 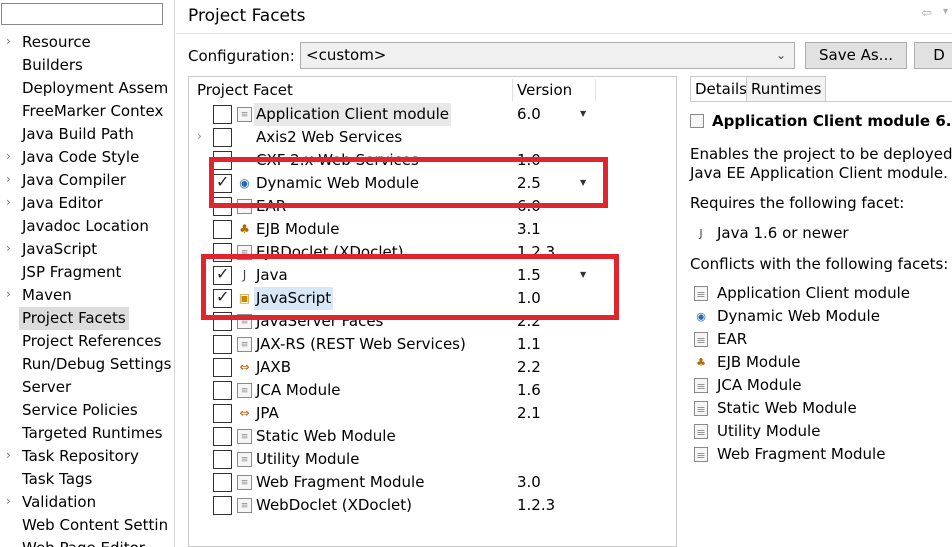 I want to click on tree-item: Javadoc Location, so click(x=87, y=226).